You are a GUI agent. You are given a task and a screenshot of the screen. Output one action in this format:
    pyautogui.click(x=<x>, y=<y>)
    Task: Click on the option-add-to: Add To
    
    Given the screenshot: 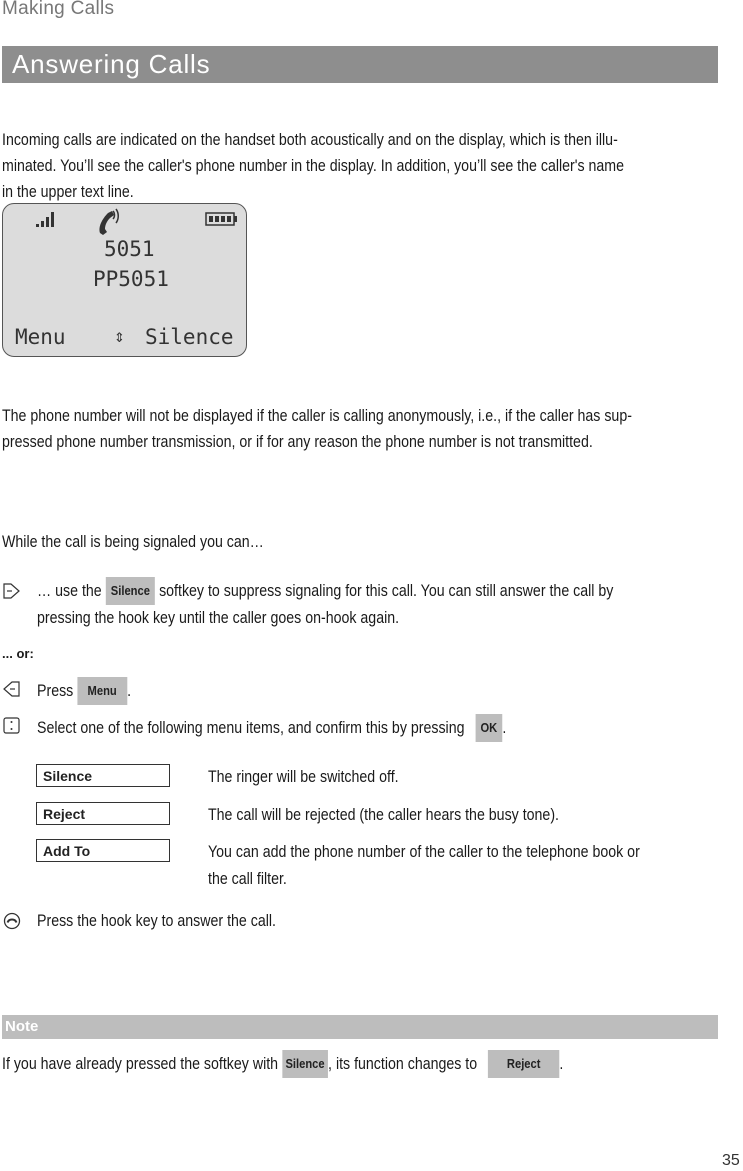 What is the action you would take?
    pyautogui.click(x=103, y=850)
    